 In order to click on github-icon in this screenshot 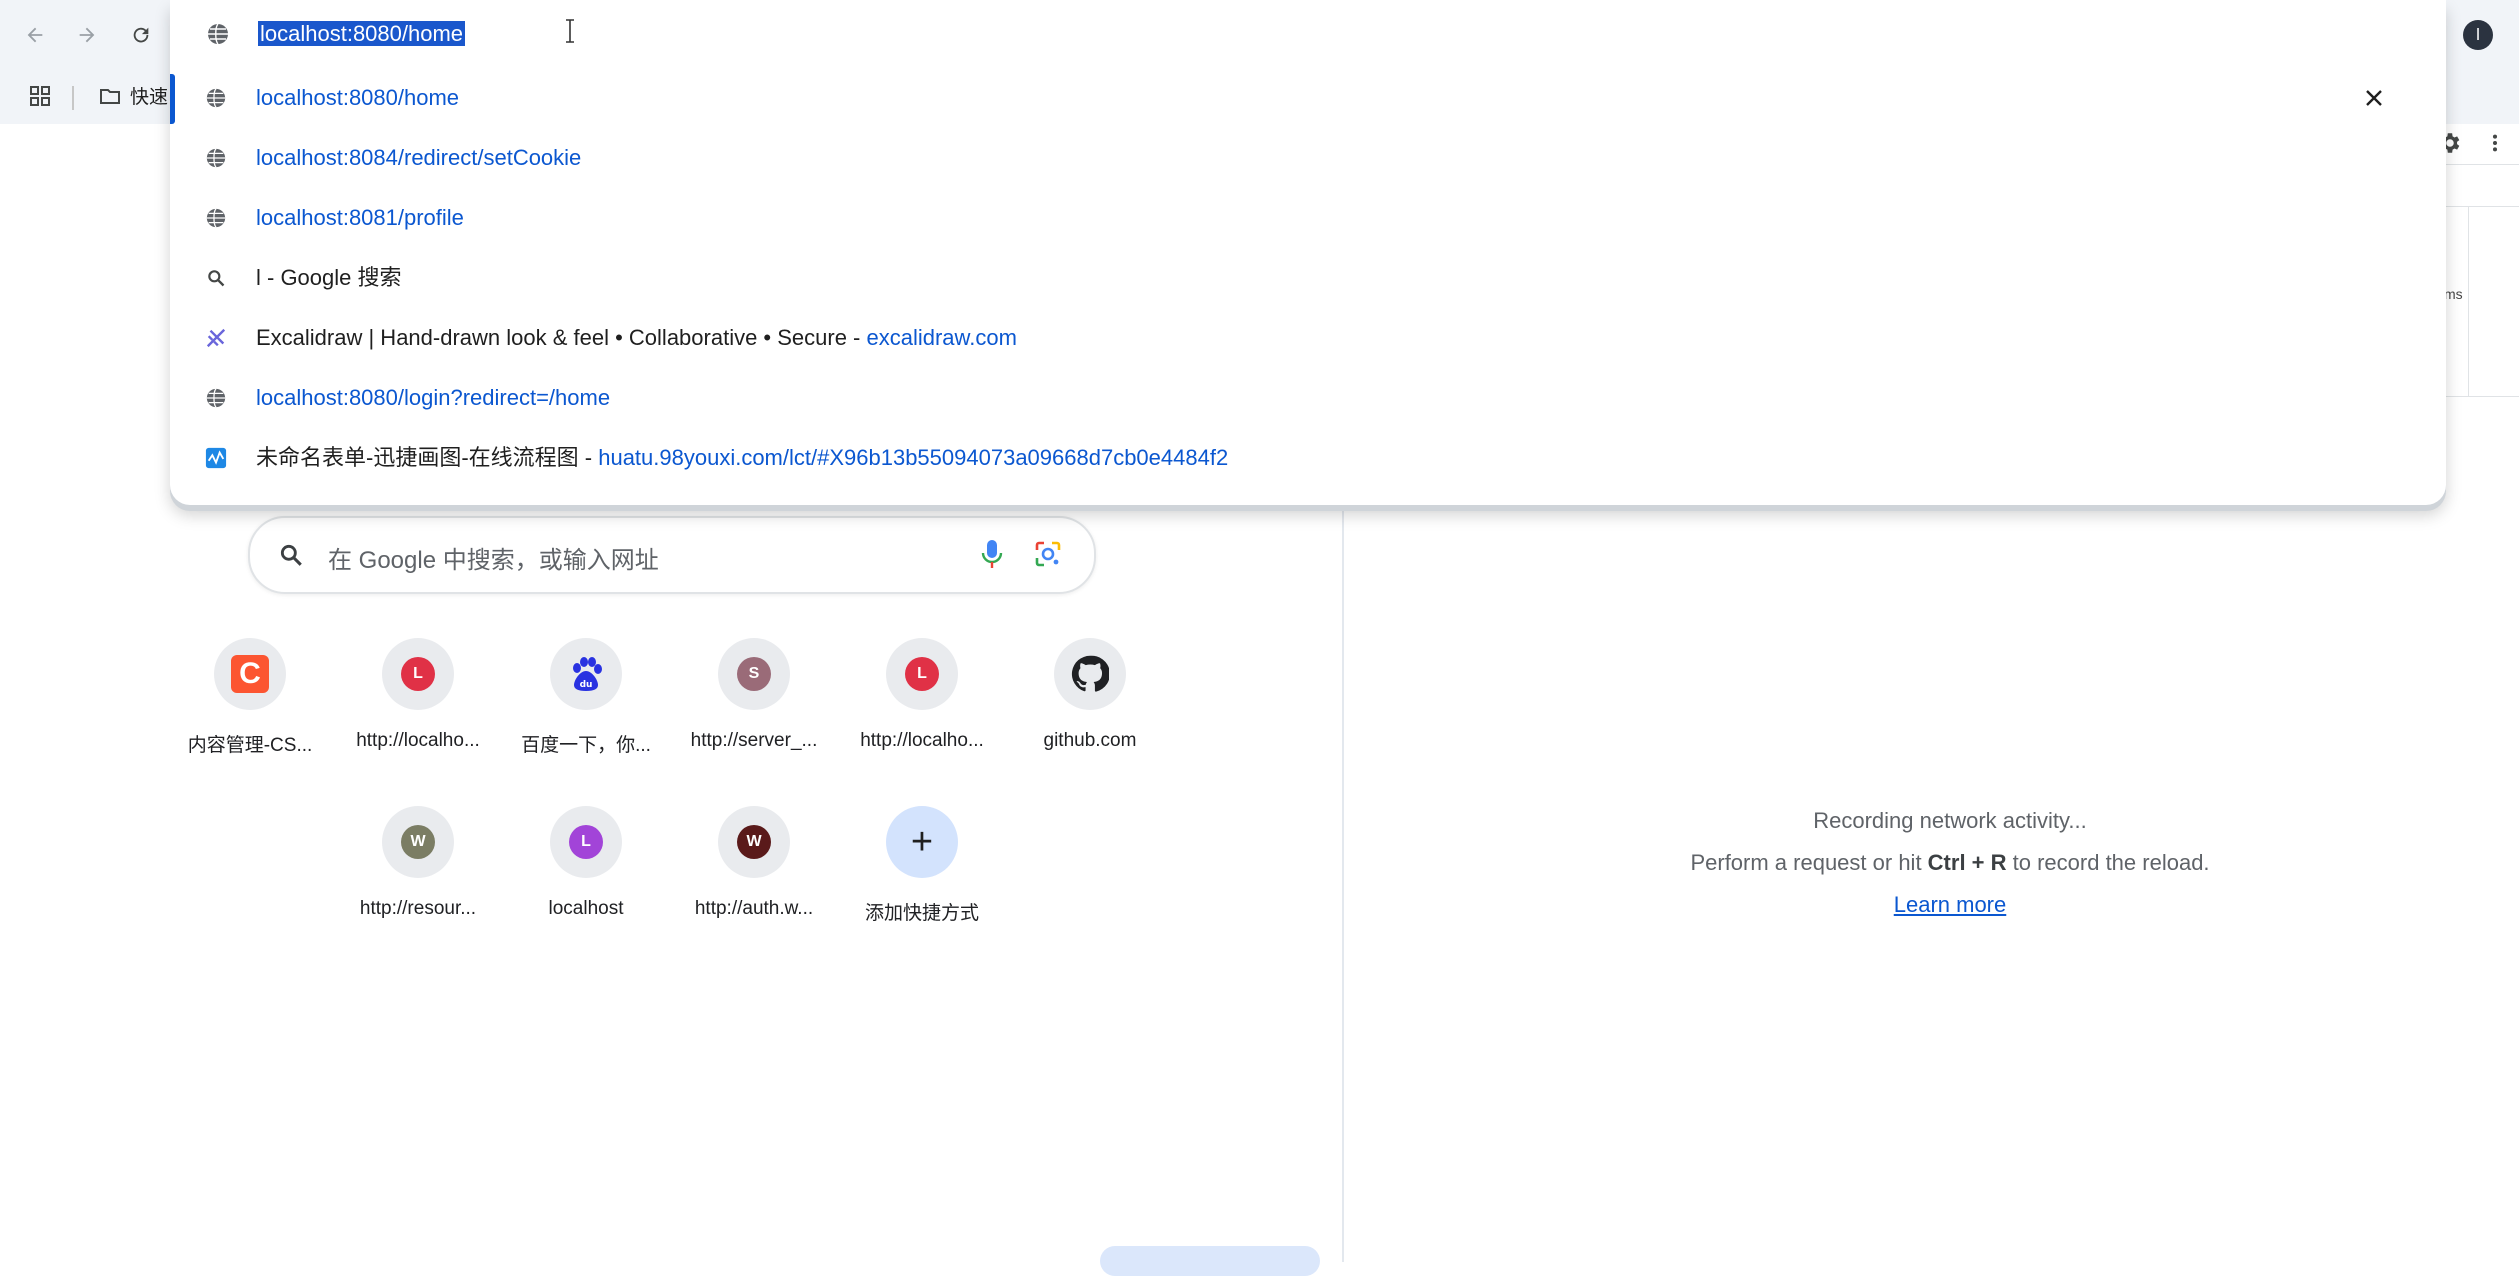, I will do `click(1090, 673)`.